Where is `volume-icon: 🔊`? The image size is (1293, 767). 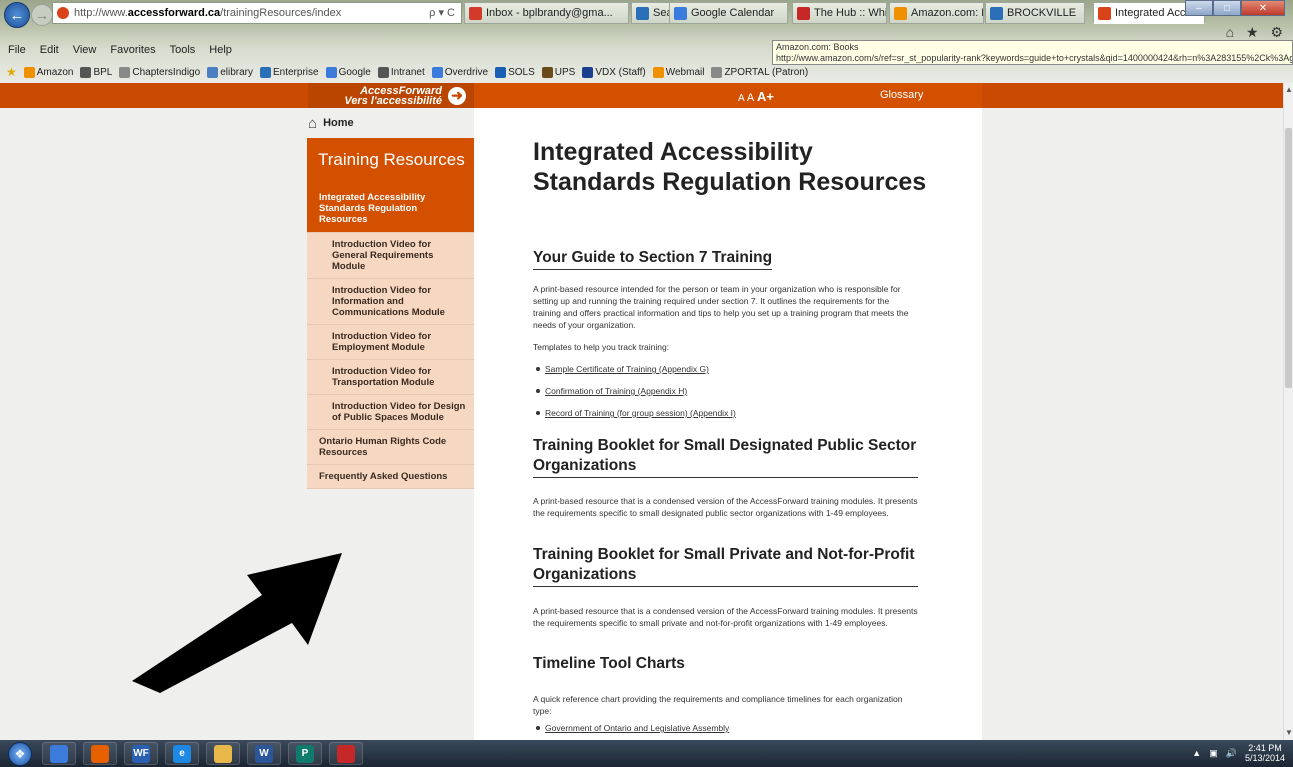
volume-icon: 🔊 is located at coordinates (1231, 753).